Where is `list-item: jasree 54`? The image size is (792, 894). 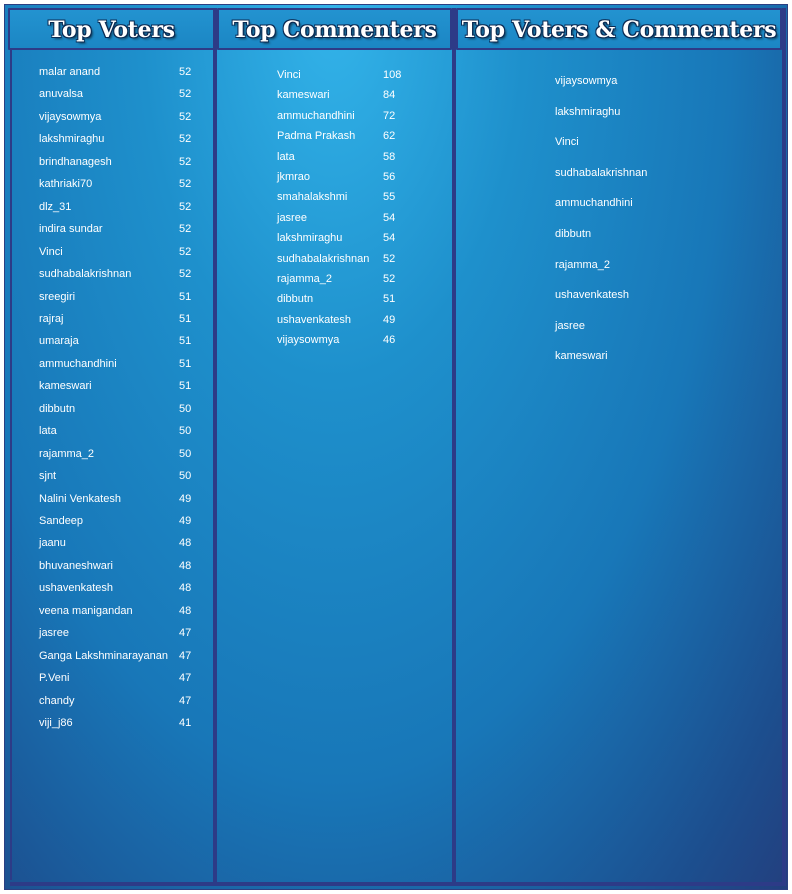 list-item: jasree 54 is located at coordinates (347, 222).